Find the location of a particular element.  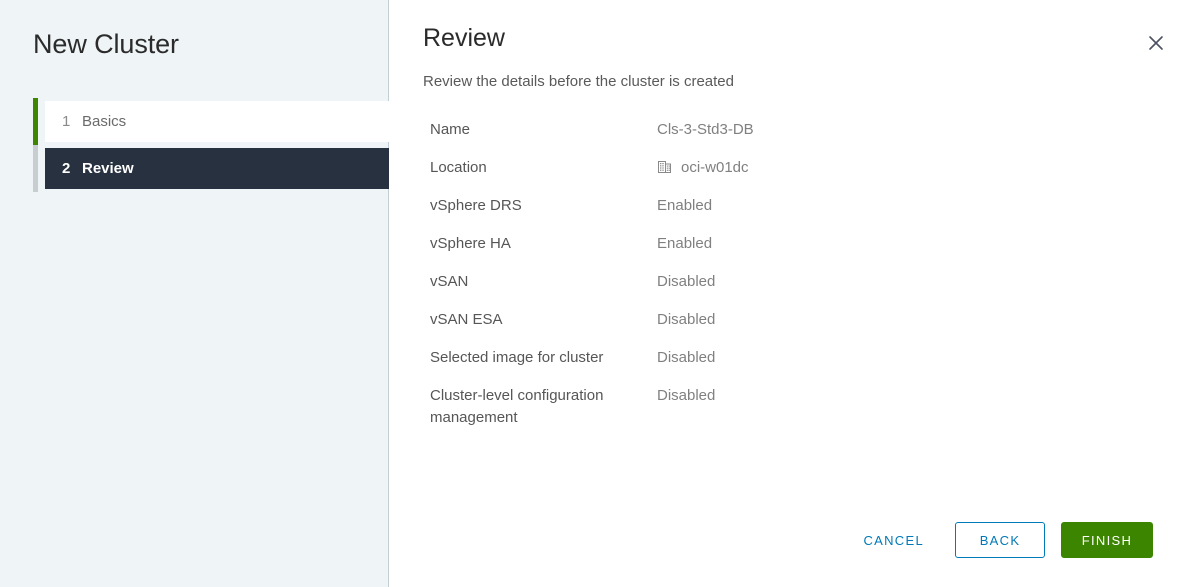

wizard-step-list: 1 Basics 2 Review is located at coordinates (194, 145).